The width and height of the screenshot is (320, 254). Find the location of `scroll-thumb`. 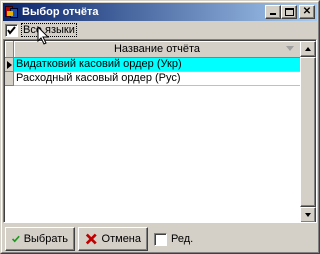

scroll-thumb is located at coordinates (308, 132).